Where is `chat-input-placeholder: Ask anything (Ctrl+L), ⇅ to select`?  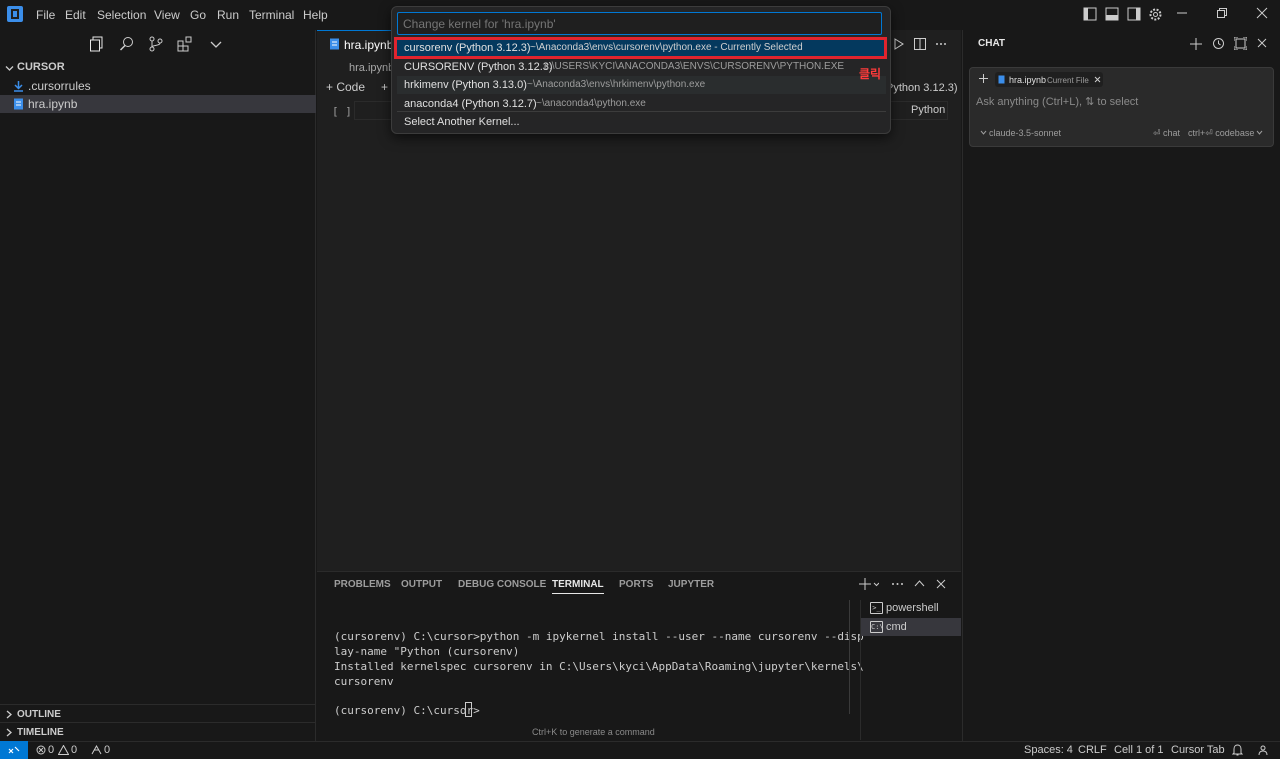 chat-input-placeholder: Ask anything (Ctrl+L), ⇅ to select is located at coordinates (1057, 102).